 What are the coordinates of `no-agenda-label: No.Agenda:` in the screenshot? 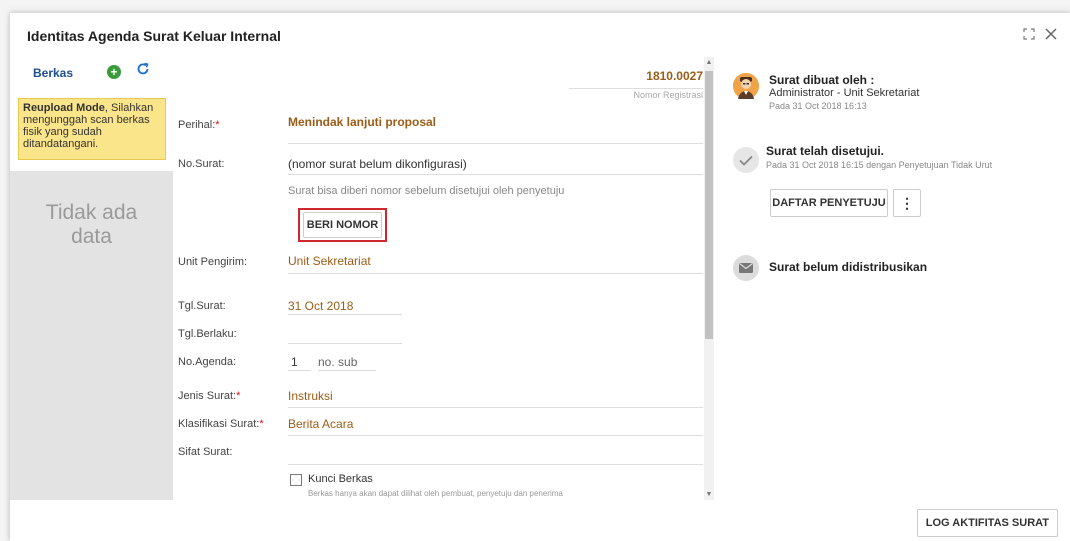 It's located at (207, 362).